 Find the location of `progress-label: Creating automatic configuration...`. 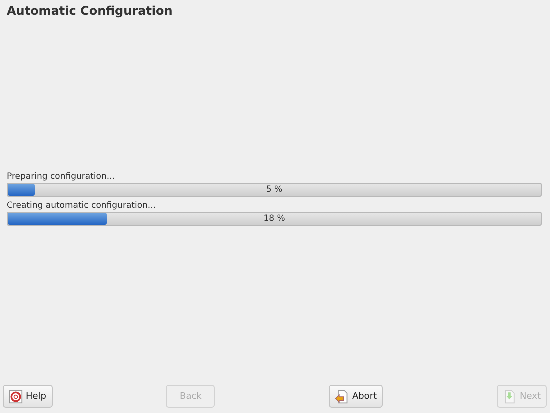

progress-label: Creating automatic configuration... is located at coordinates (82, 206).